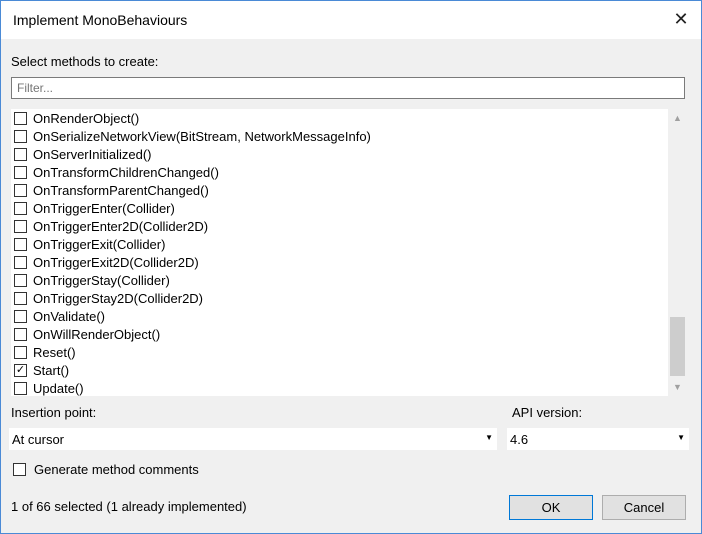 This screenshot has width=702, height=534. What do you see at coordinates (339, 298) in the screenshot?
I see `method-list-item: OnTriggerStay2D(Collider2D)` at bounding box center [339, 298].